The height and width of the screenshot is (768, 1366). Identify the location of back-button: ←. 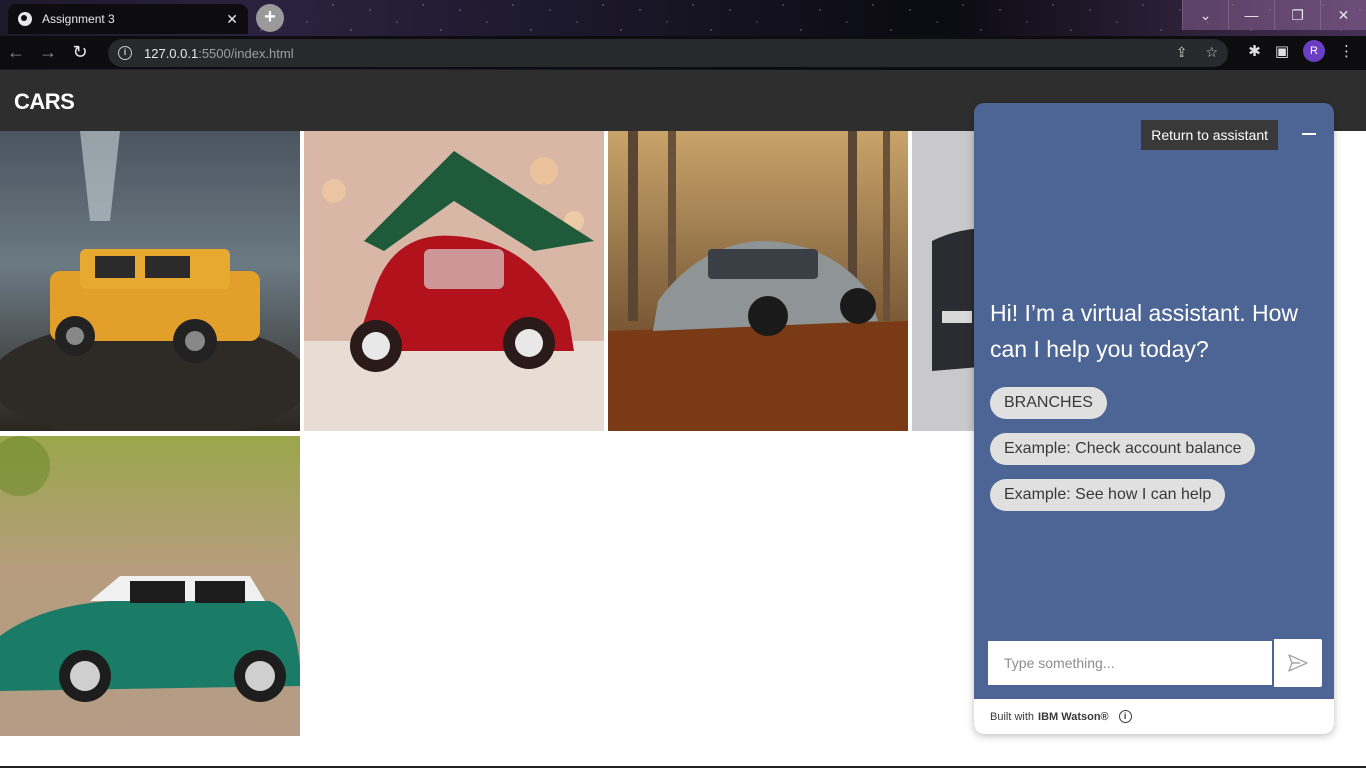
(16, 53).